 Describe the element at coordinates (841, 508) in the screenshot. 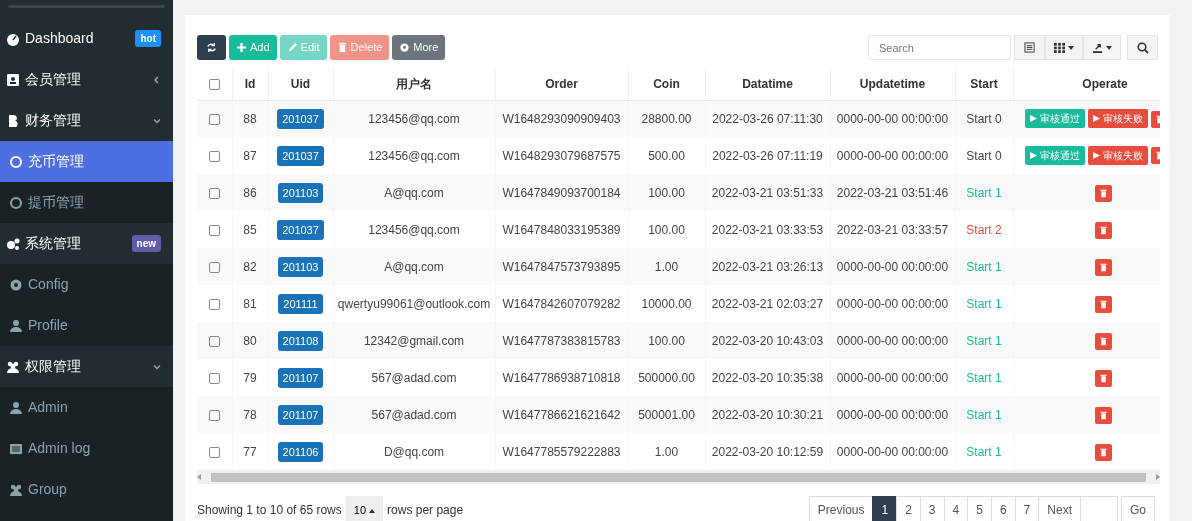

I see `page-link: Previous` at that location.